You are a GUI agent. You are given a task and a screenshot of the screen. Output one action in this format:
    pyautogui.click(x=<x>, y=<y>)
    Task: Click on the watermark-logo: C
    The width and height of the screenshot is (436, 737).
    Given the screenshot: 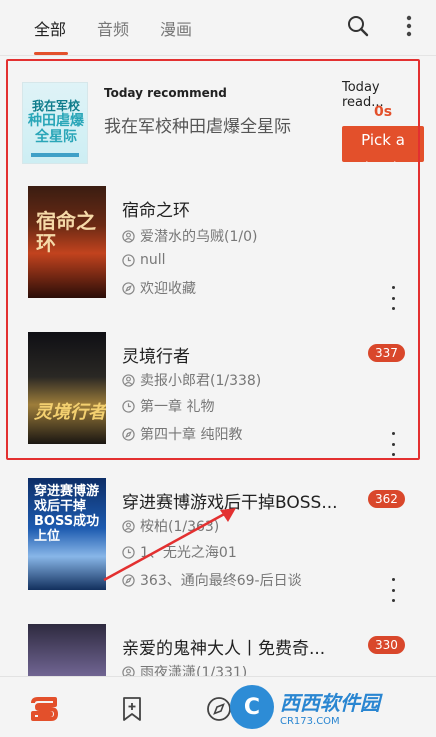 What is the action you would take?
    pyautogui.click(x=252, y=707)
    